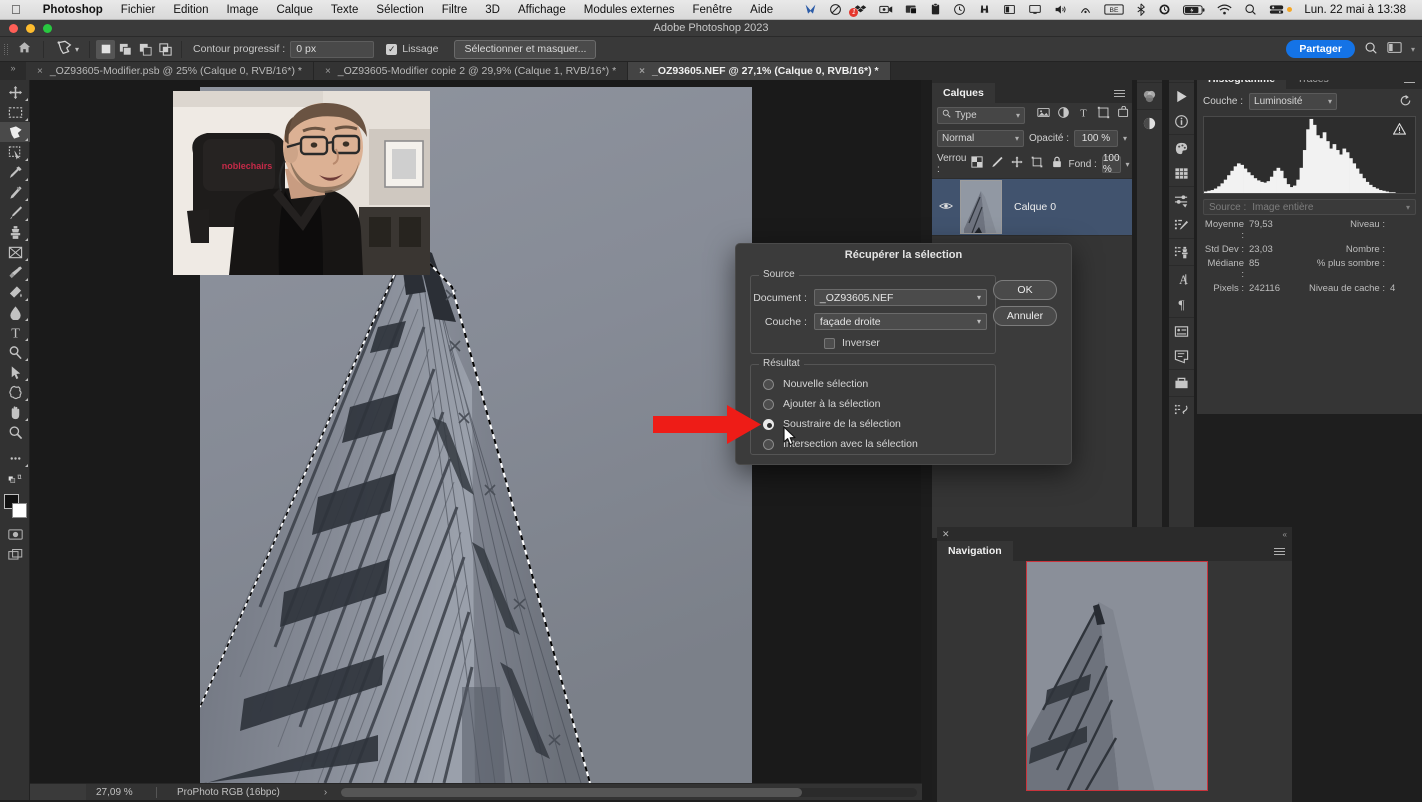 The height and width of the screenshot is (802, 1422). I want to click on menu-image: Image, so click(242, 10).